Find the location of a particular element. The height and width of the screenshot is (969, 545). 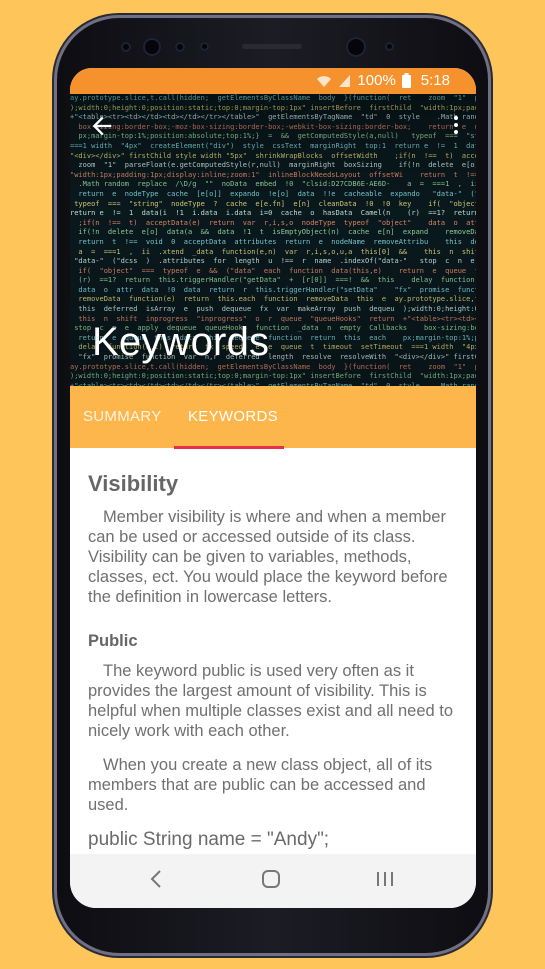

status-bar: 100% 5:18 is located at coordinates (273, 81).